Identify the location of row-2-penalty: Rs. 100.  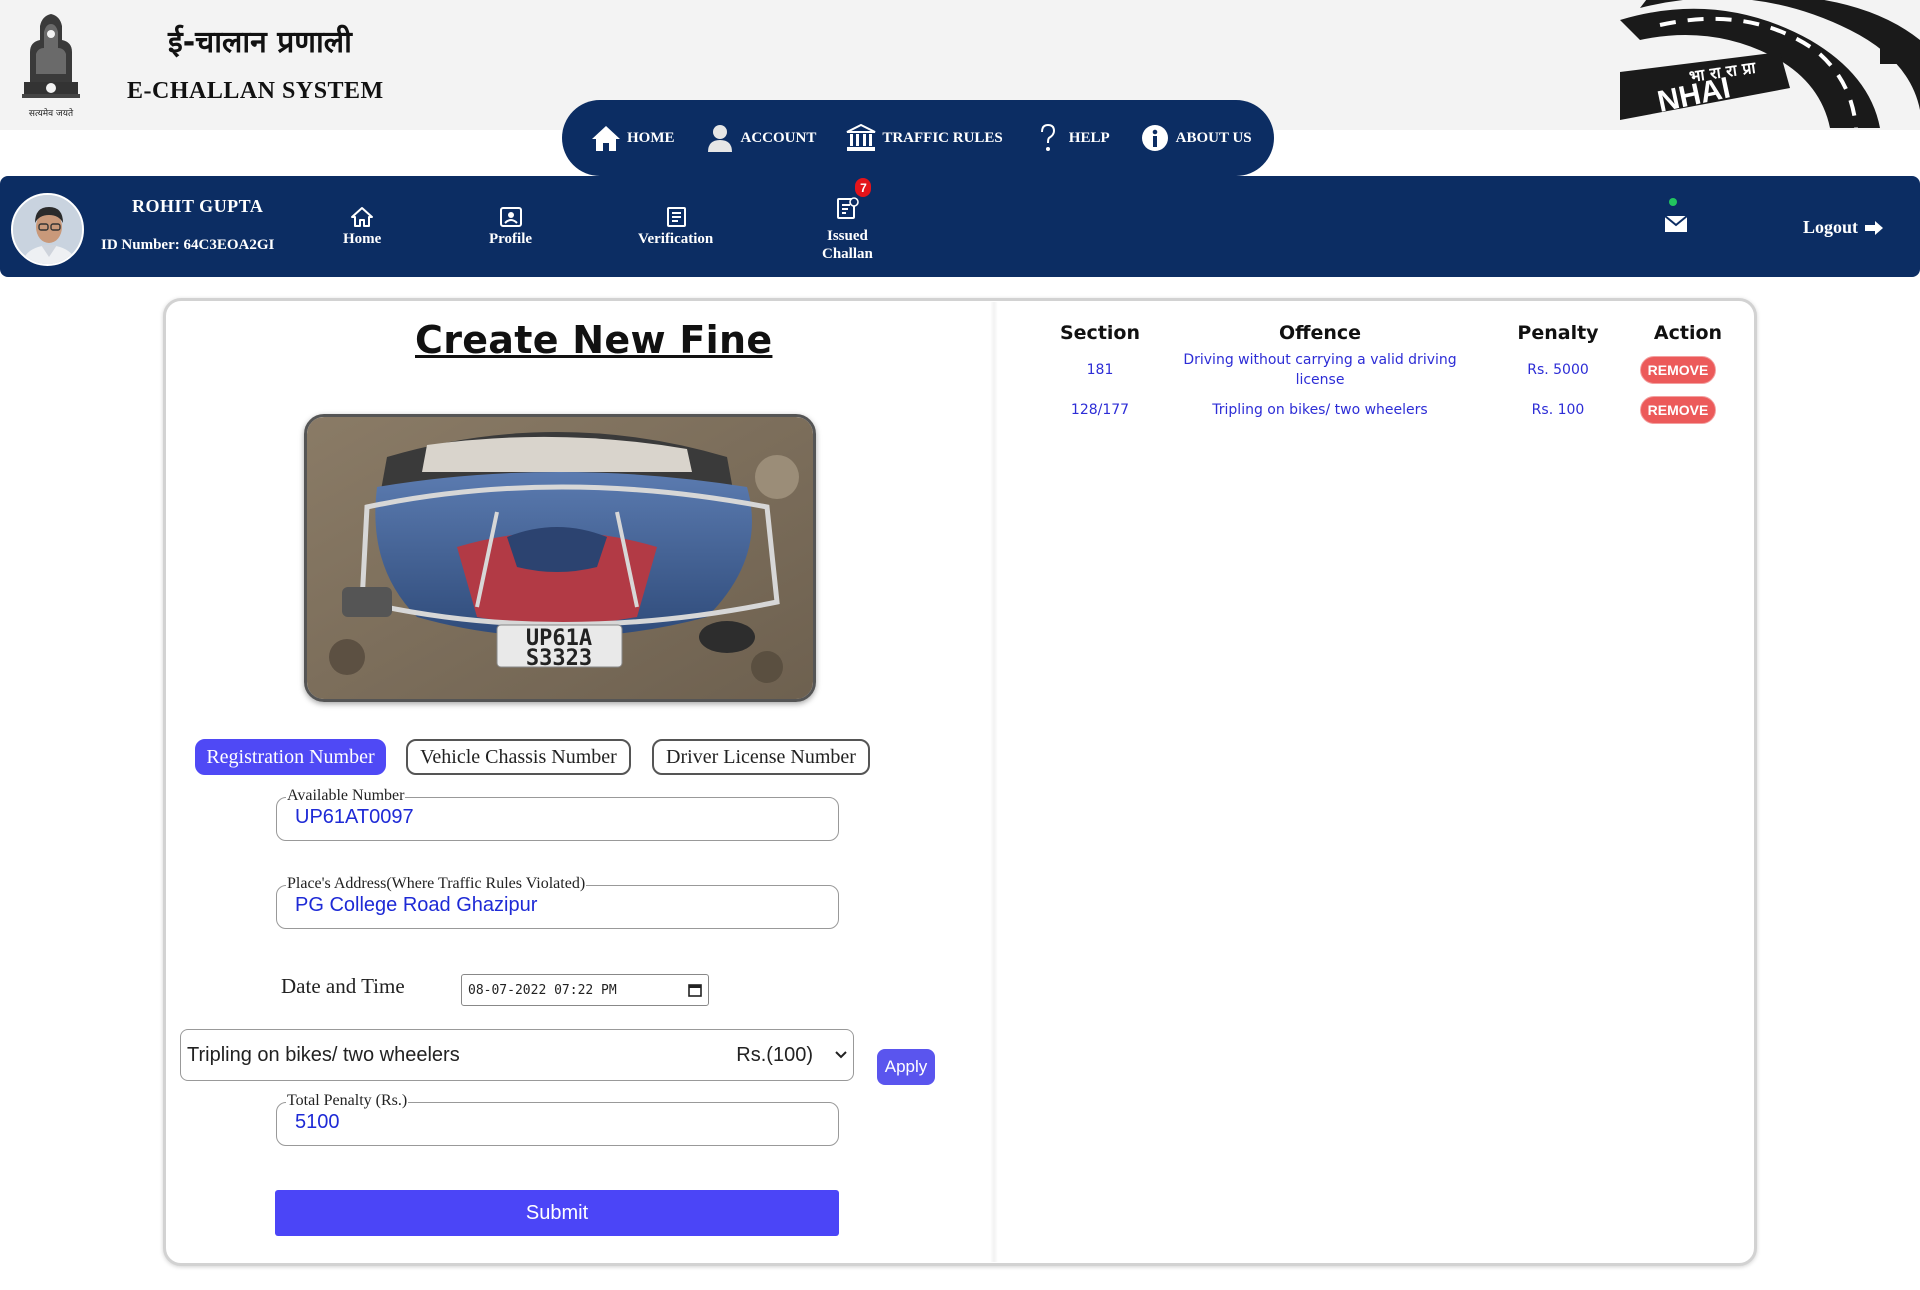
(1558, 410).